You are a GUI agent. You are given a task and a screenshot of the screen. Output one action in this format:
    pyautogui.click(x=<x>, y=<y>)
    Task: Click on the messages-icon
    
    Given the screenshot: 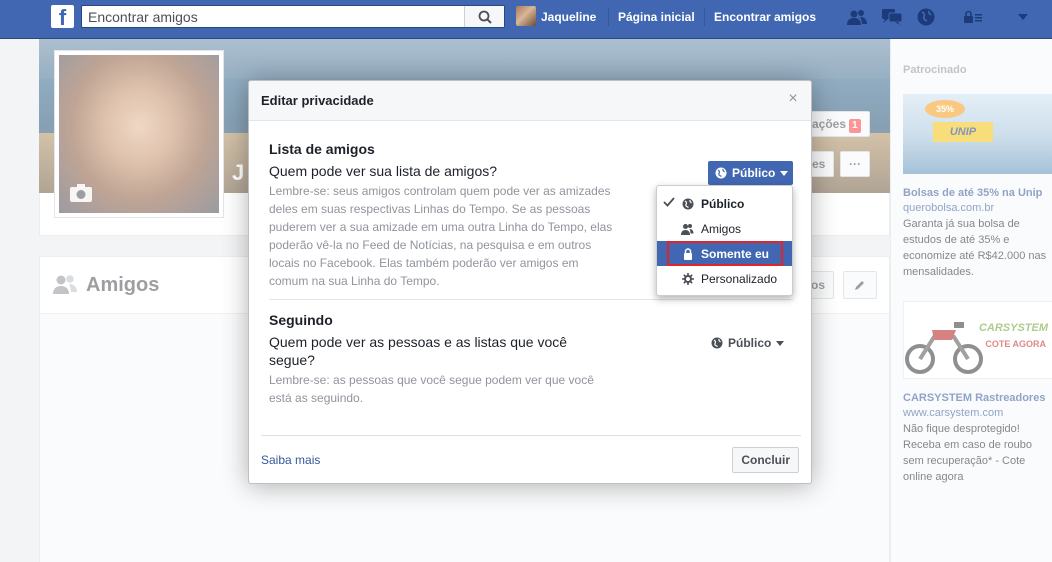 What is the action you would take?
    pyautogui.click(x=892, y=17)
    